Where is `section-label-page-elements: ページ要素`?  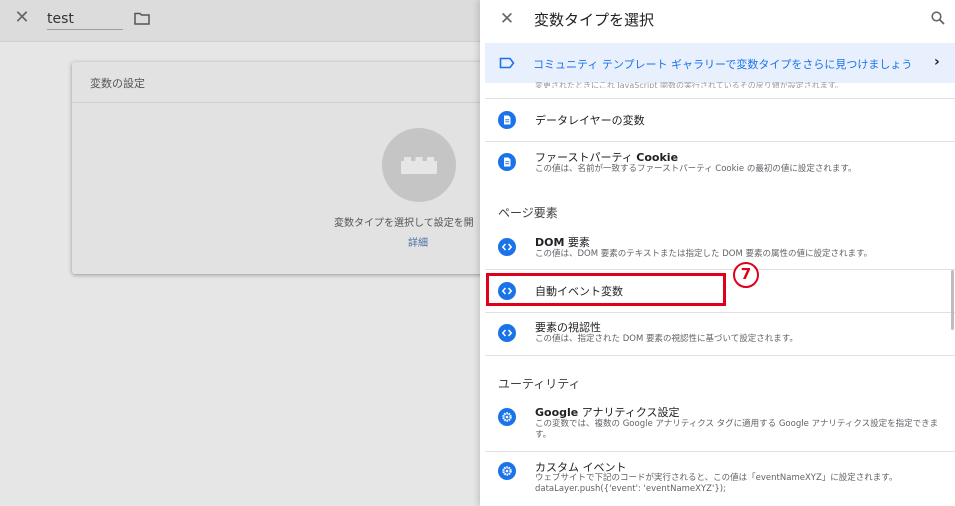 section-label-page-elements: ページ要素 is located at coordinates (528, 213).